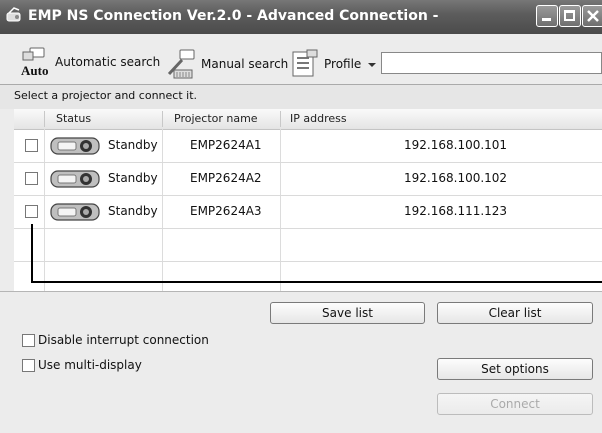  Describe the element at coordinates (308, 212) in the screenshot. I see `table-row: Standby EMP2624A3 192.168.111.123` at that location.